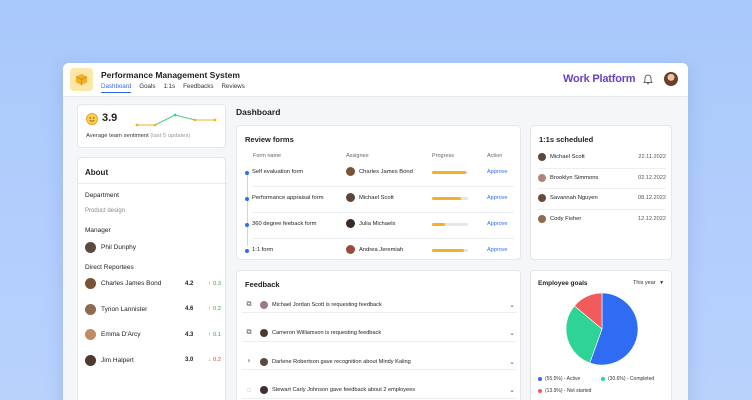  What do you see at coordinates (267, 156) in the screenshot?
I see `column-header-form: Form name` at bounding box center [267, 156].